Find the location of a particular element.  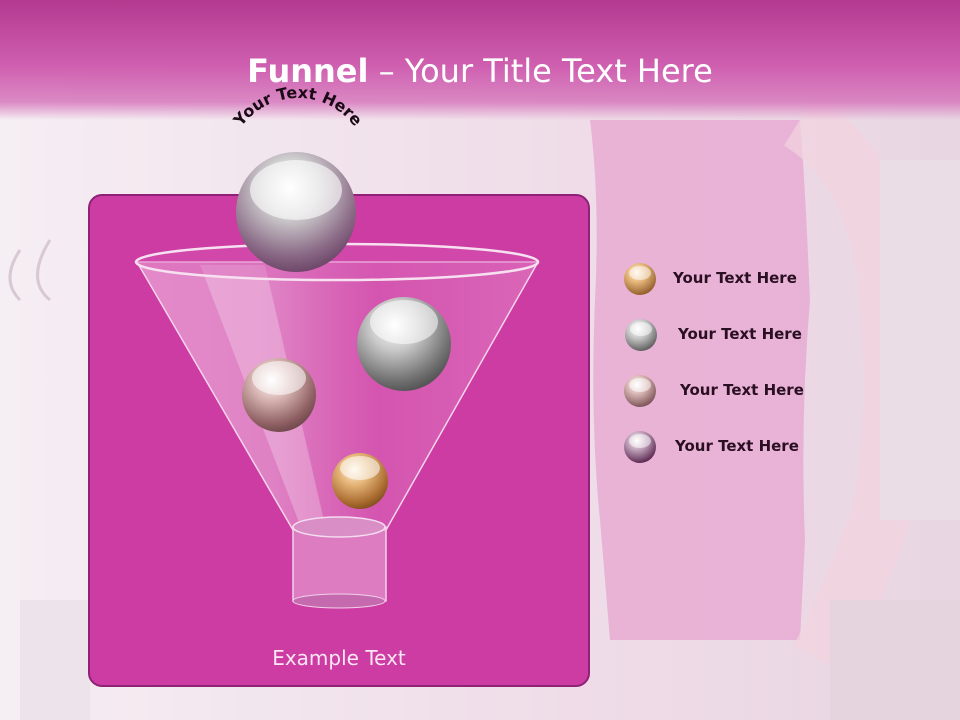

legend-label-3: Your Text Here is located at coordinates (742, 390).